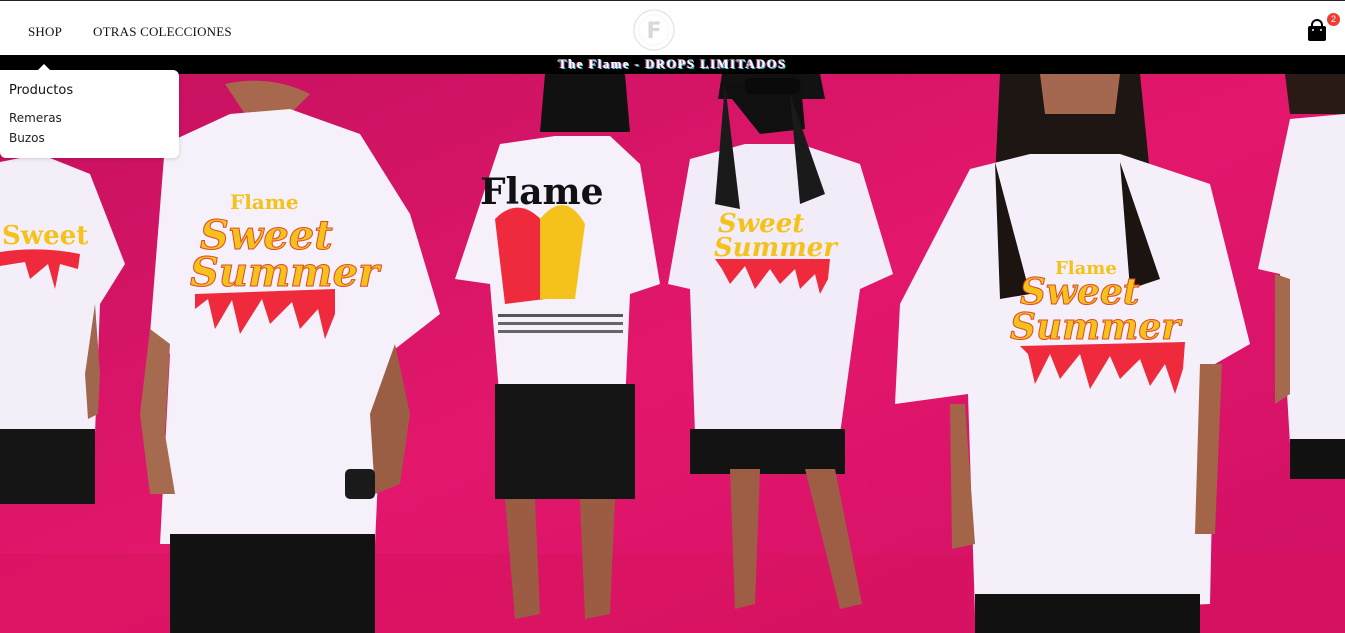  Describe the element at coordinates (1333, 19) in the screenshot. I see `cart-count-badge: 2` at that location.